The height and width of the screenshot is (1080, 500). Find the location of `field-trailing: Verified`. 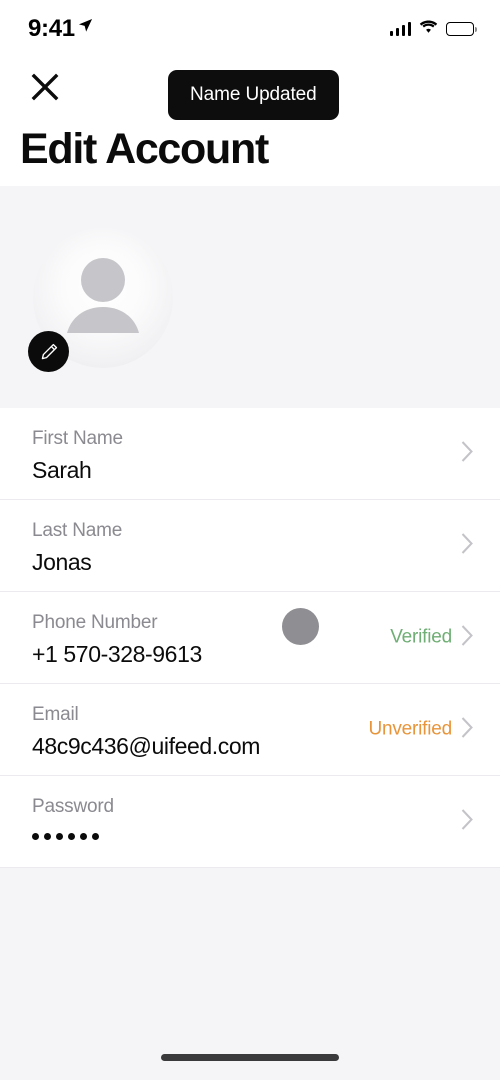

field-trailing: Verified is located at coordinates (432, 637).